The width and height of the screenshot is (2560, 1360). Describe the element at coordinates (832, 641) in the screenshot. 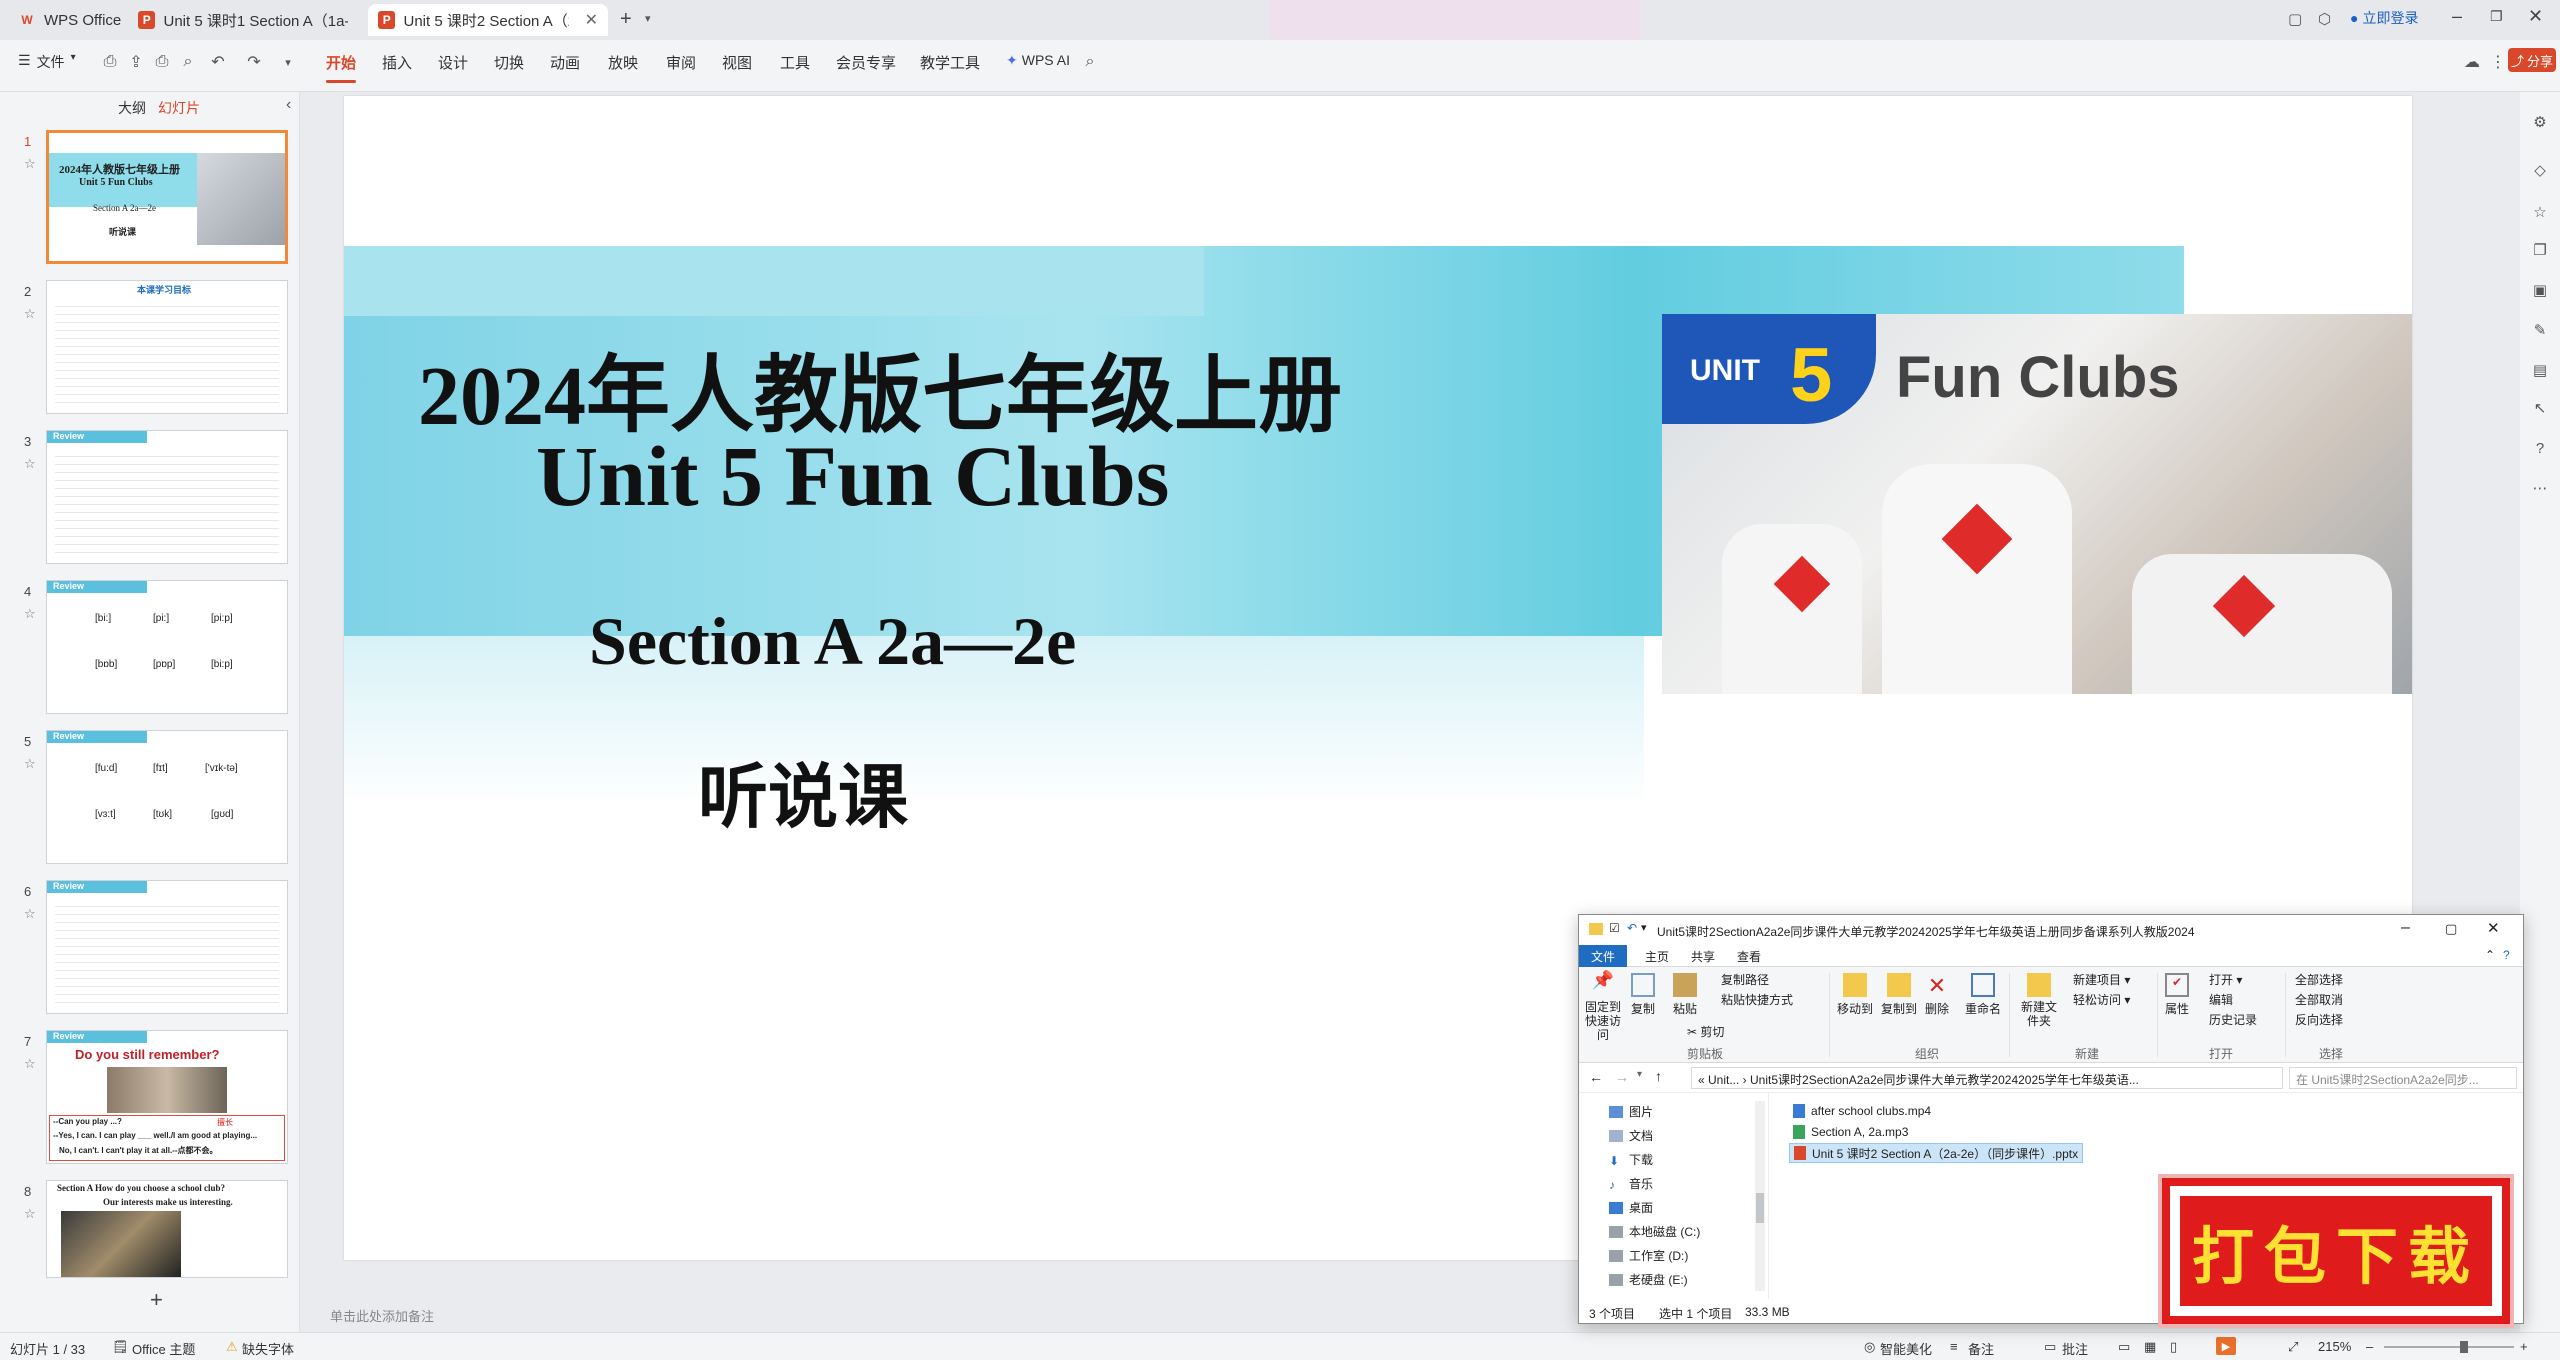

I see `slide-section: Section A 2a—2e` at that location.